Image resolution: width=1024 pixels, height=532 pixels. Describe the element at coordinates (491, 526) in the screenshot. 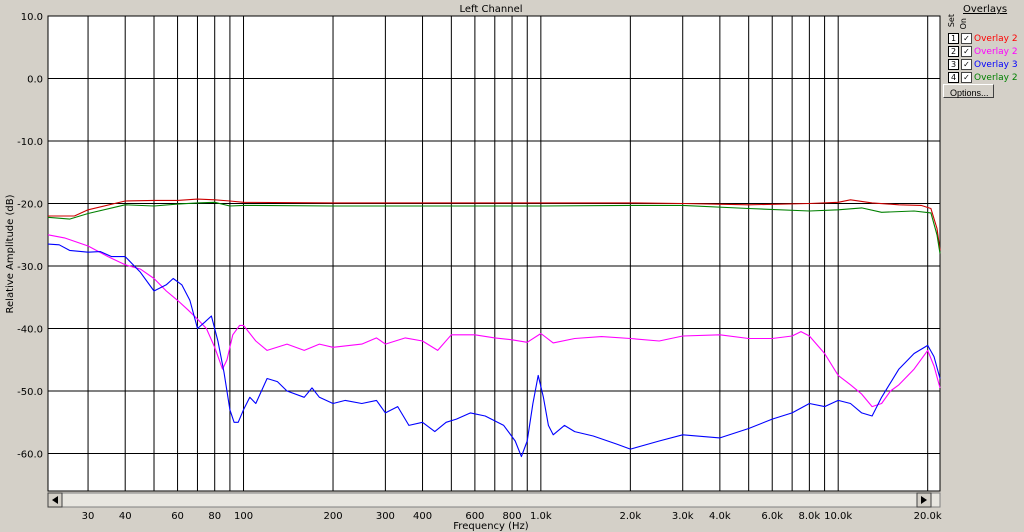

I see `x-axis-label: Frequency (Hz)` at that location.